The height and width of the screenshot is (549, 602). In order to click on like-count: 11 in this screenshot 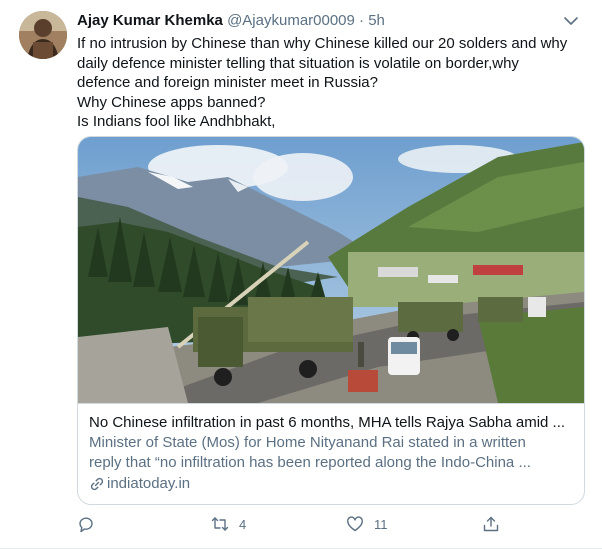, I will do `click(381, 524)`.